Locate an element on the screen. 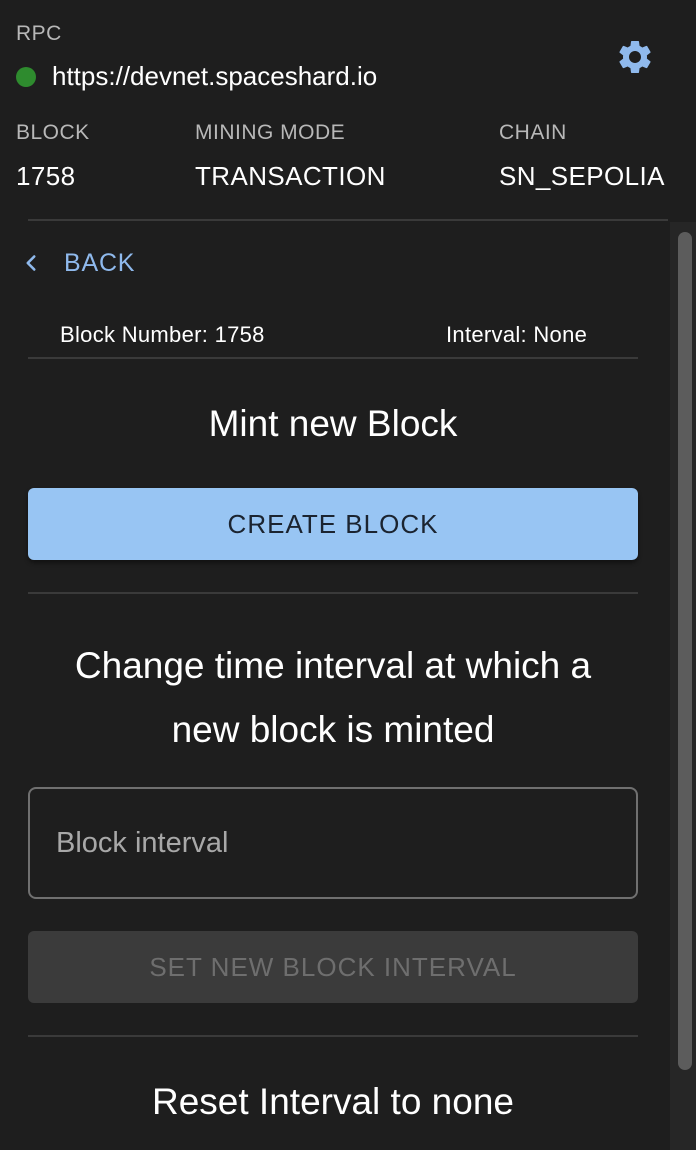 This screenshot has width=696, height=1150. stat-label: MINING MODE is located at coordinates (270, 132).